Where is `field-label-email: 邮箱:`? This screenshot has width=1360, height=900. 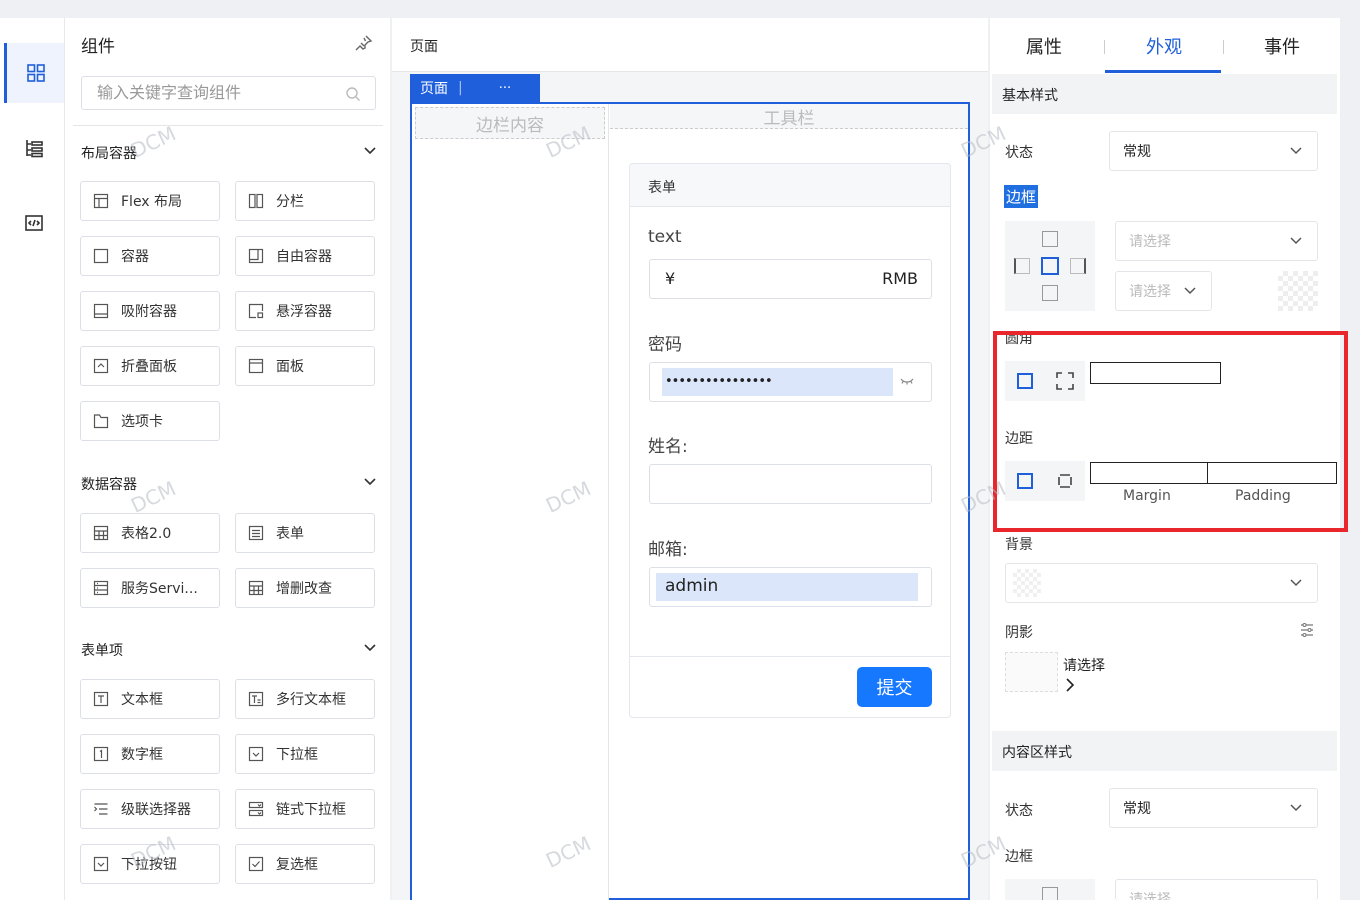 field-label-email: 邮箱: is located at coordinates (668, 550).